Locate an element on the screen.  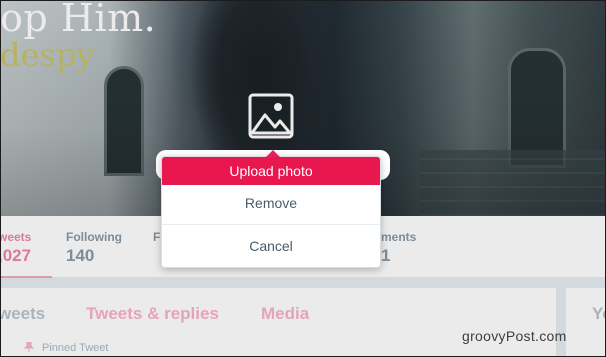
upload-photo-button: Upload photo is located at coordinates (271, 171).